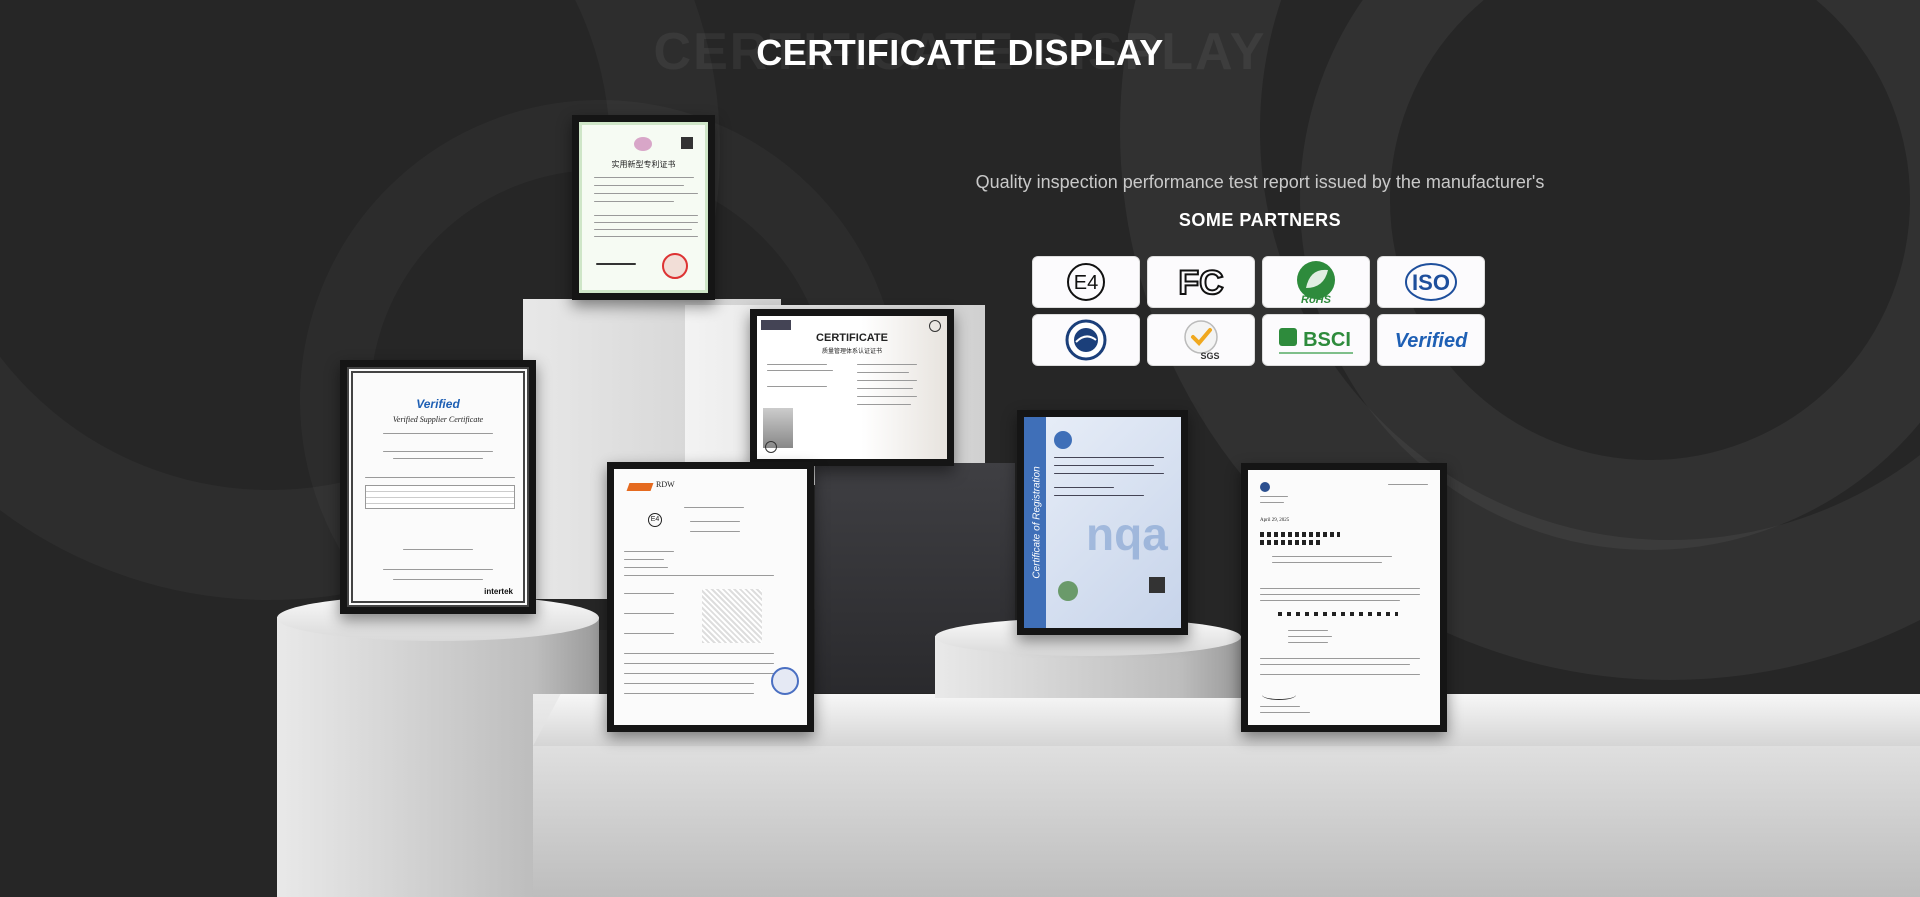 The height and width of the screenshot is (897, 1920). What do you see at coordinates (643, 207) in the screenshot?
I see `certificate-patent: 实用新型专利证书` at bounding box center [643, 207].